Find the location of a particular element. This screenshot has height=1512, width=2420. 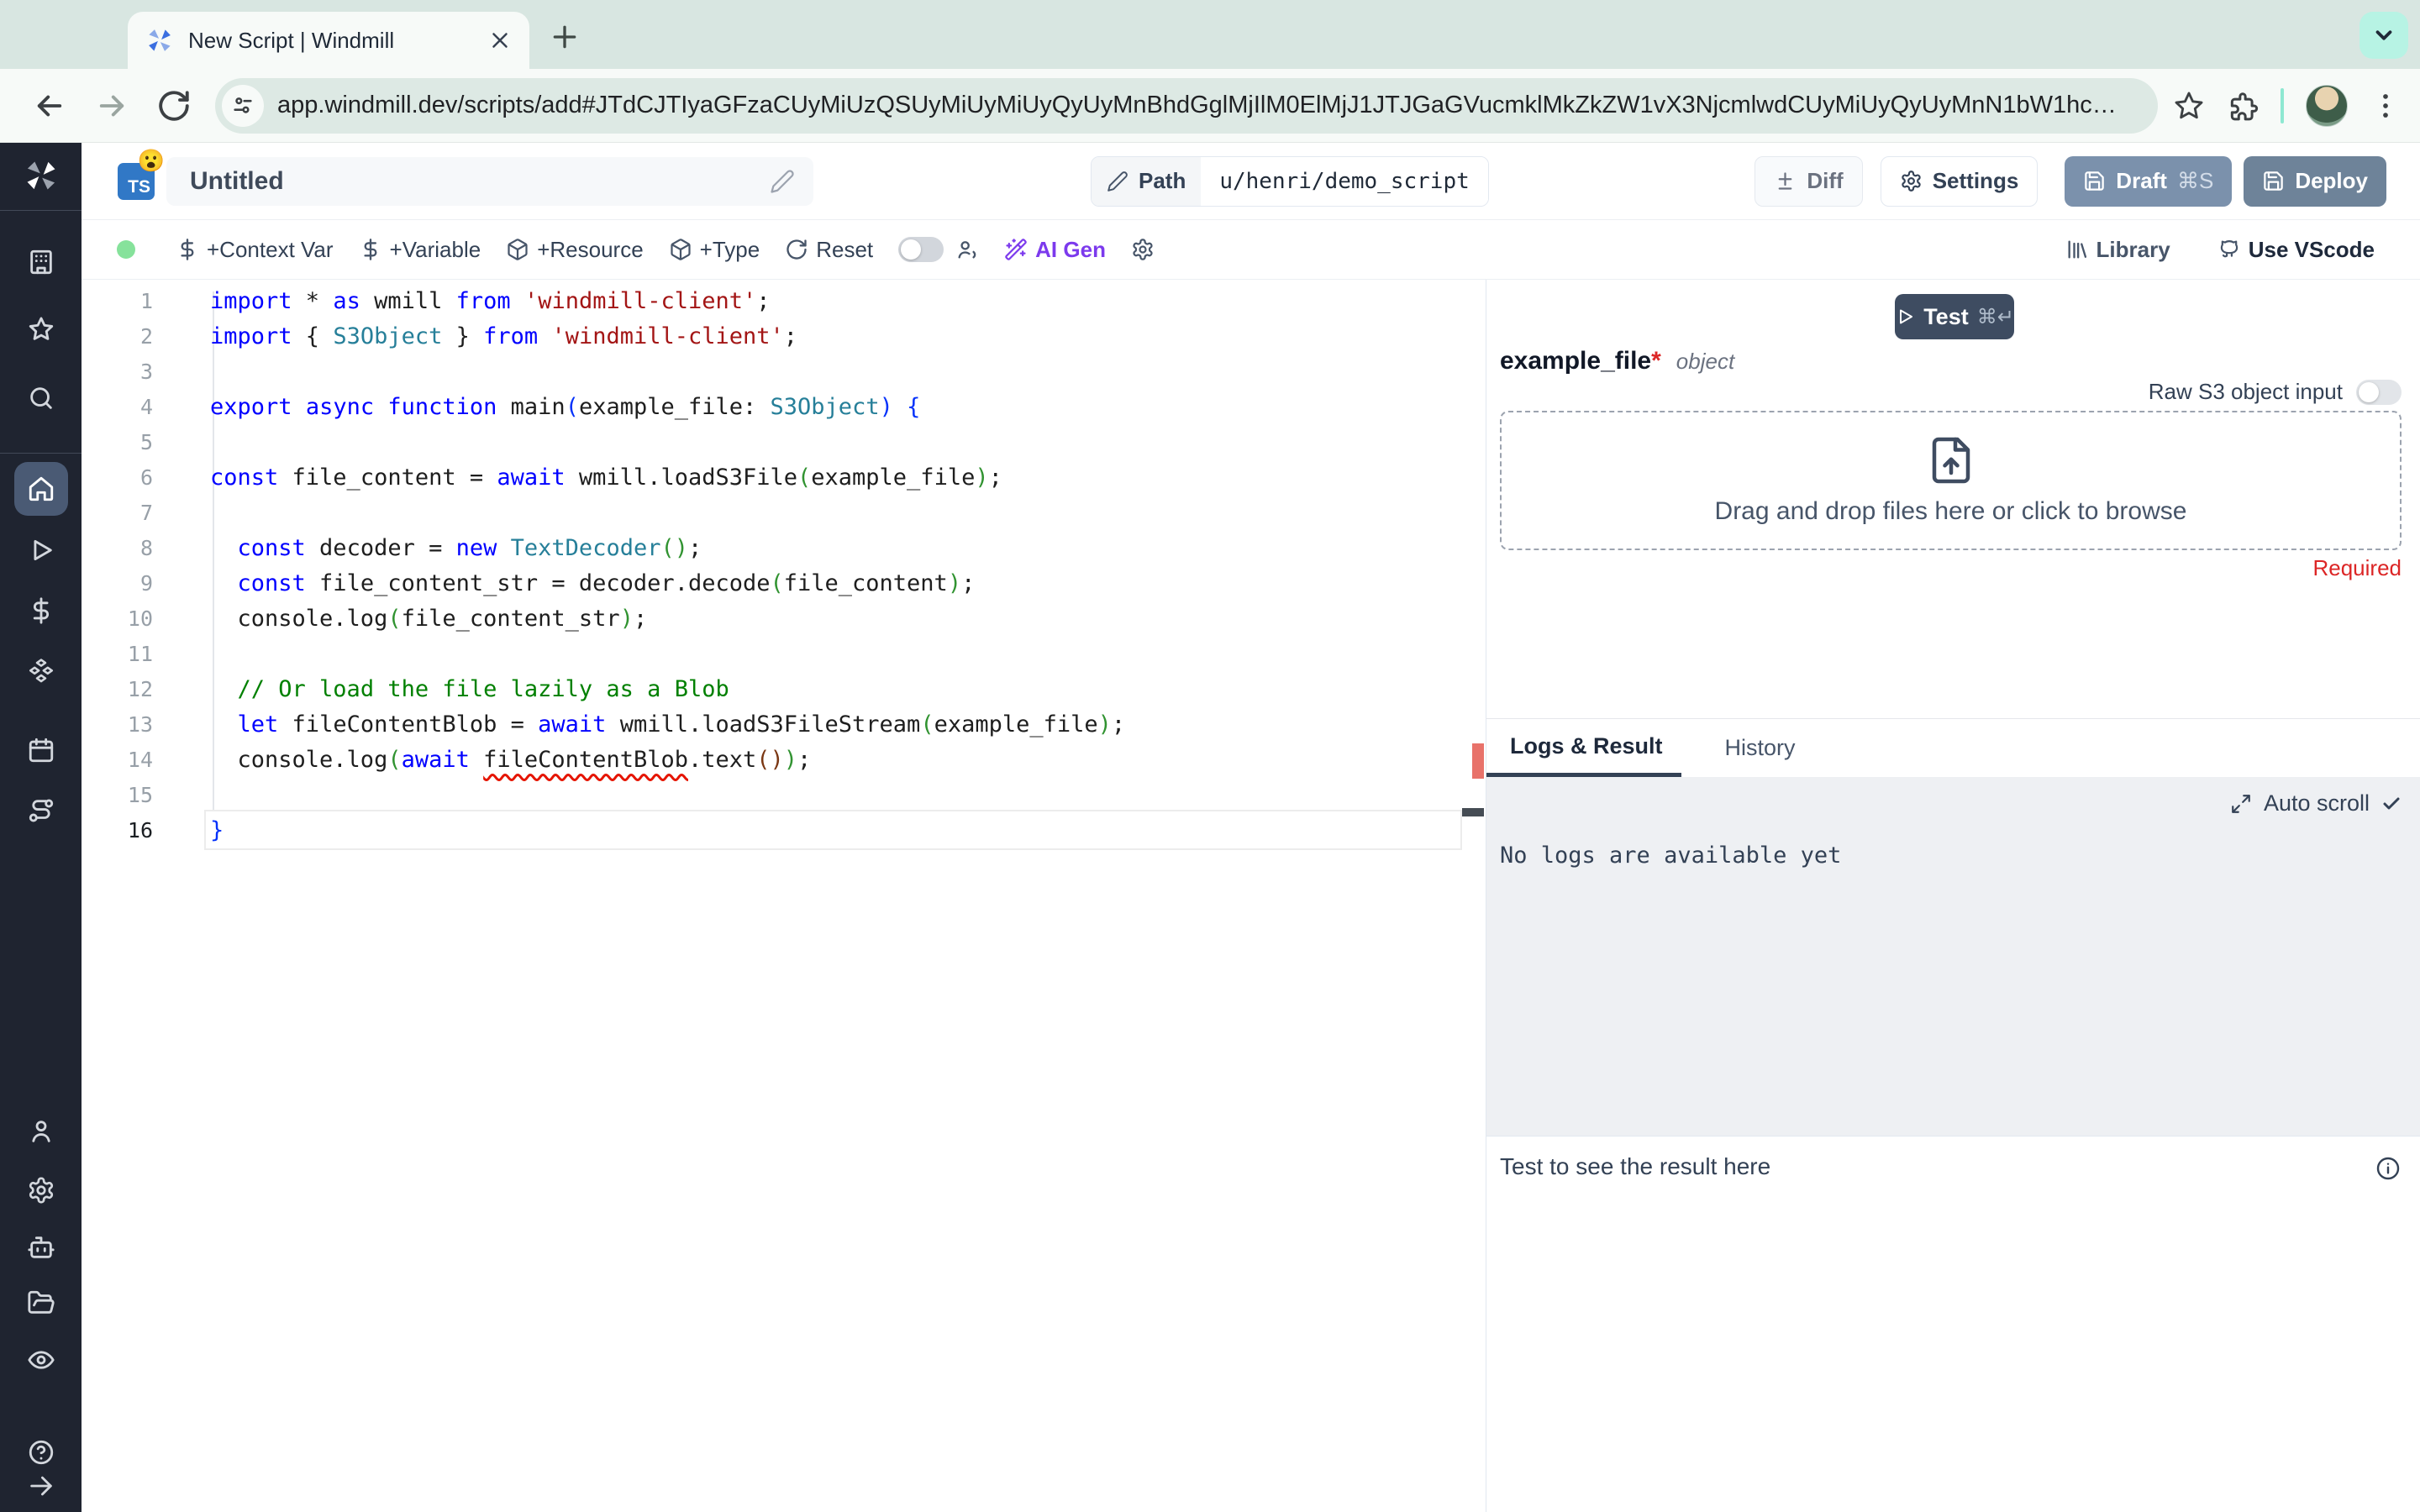

ai-gen-button: AI Gen is located at coordinates (1055, 250).